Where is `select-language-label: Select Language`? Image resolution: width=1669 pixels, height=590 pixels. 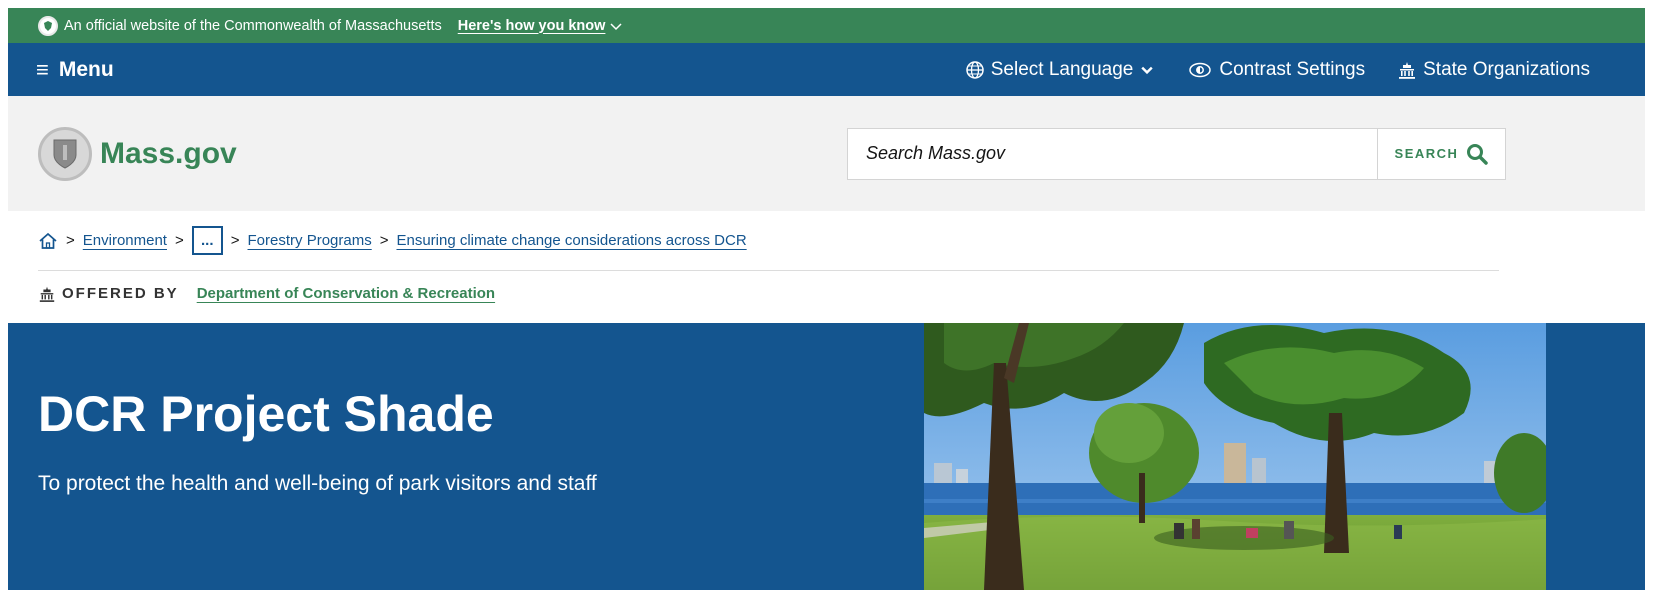
select-language-label: Select Language is located at coordinates (1062, 69).